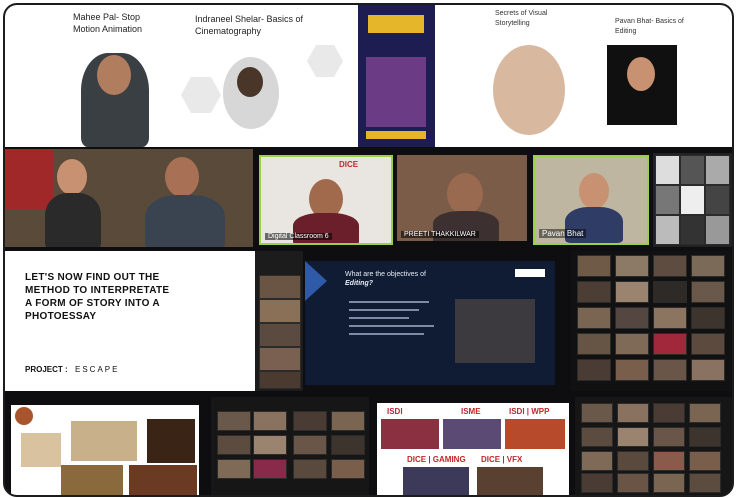 This screenshot has width=737, height=498. What do you see at coordinates (359, 283) in the screenshot?
I see `slide-heading-emphasis: Editing?` at bounding box center [359, 283].